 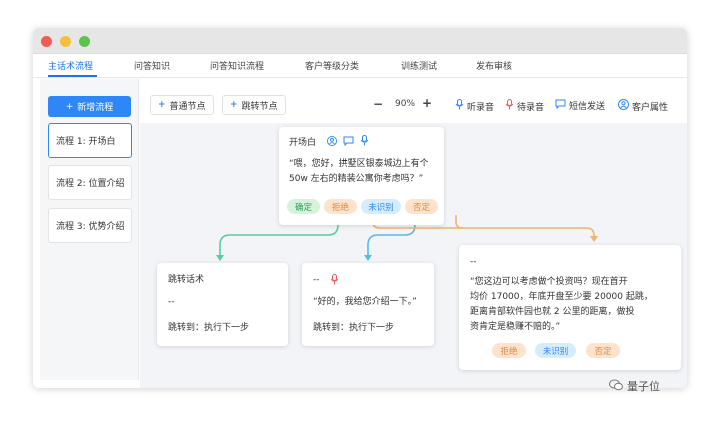 I want to click on wechat-icon, so click(x=616, y=386).